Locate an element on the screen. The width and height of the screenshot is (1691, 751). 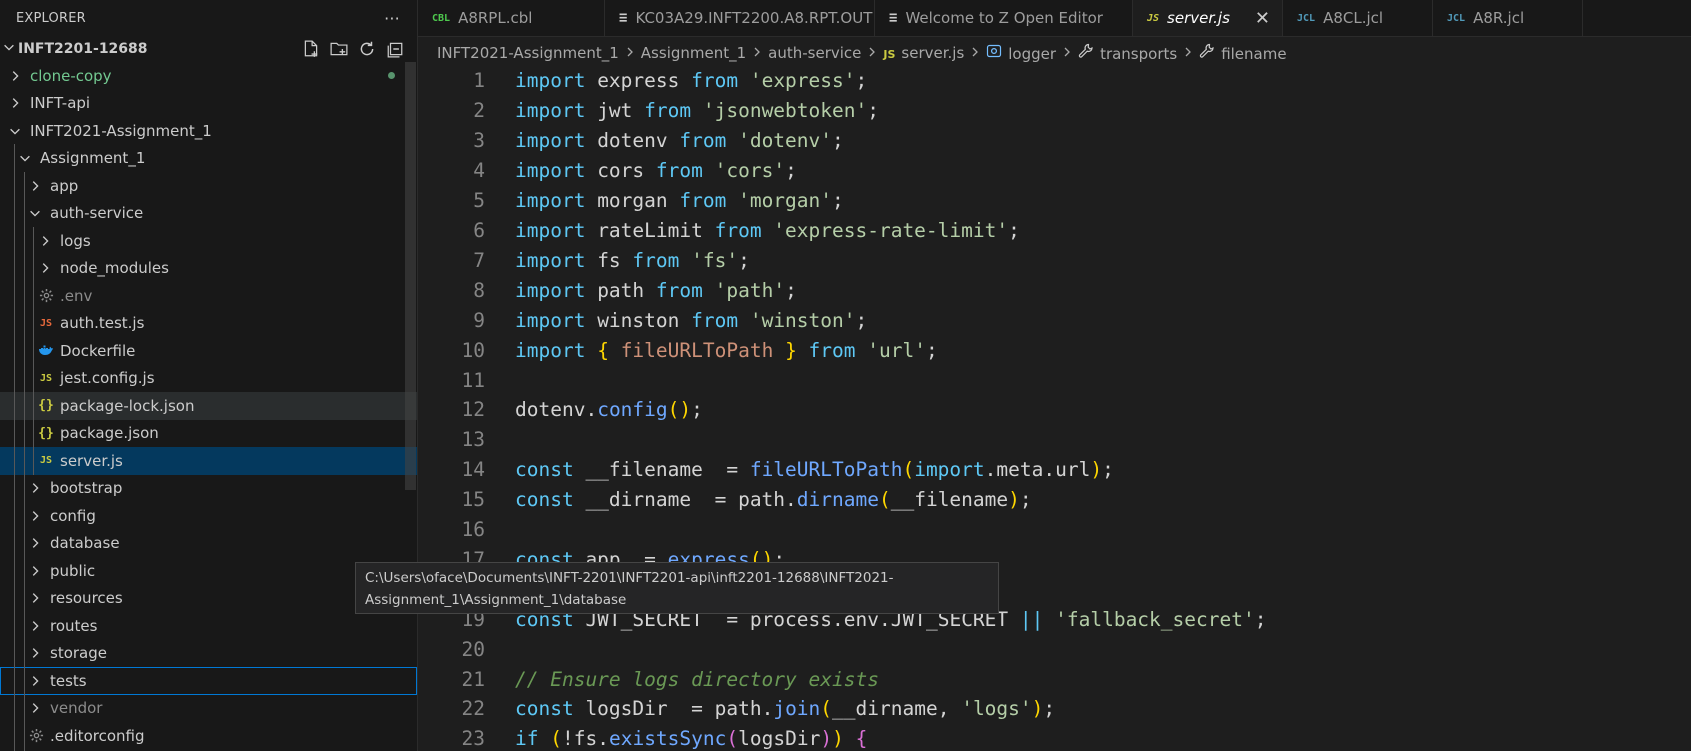
code-token: 'path' is located at coordinates (744, 290).